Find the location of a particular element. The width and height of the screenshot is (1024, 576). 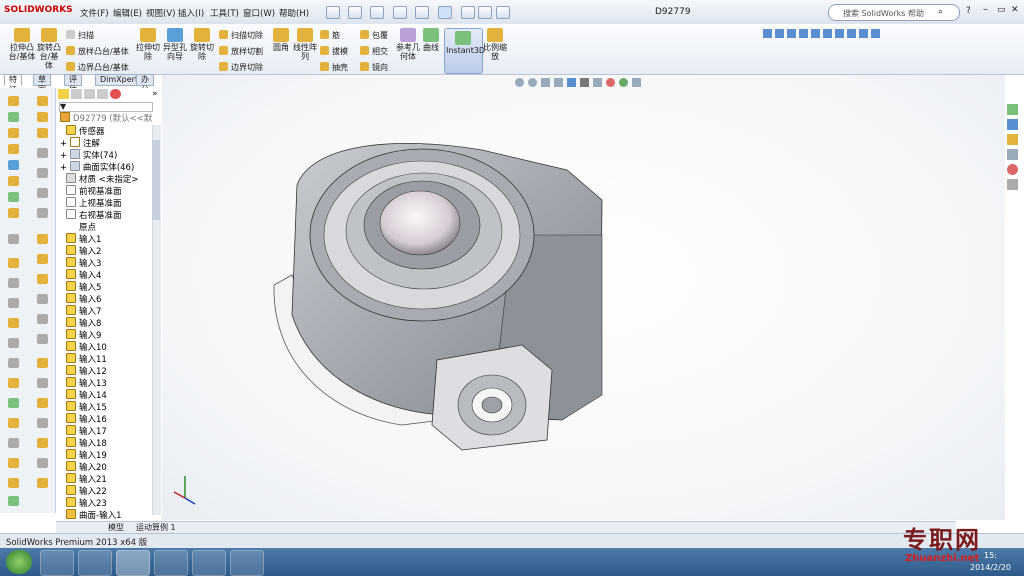

file-properties-icon is located at coordinates (485, 12).